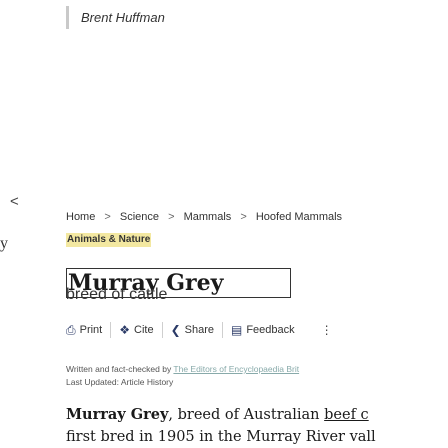  What do you see at coordinates (80, 217) in the screenshot?
I see `breadcrumb-home: Home` at bounding box center [80, 217].